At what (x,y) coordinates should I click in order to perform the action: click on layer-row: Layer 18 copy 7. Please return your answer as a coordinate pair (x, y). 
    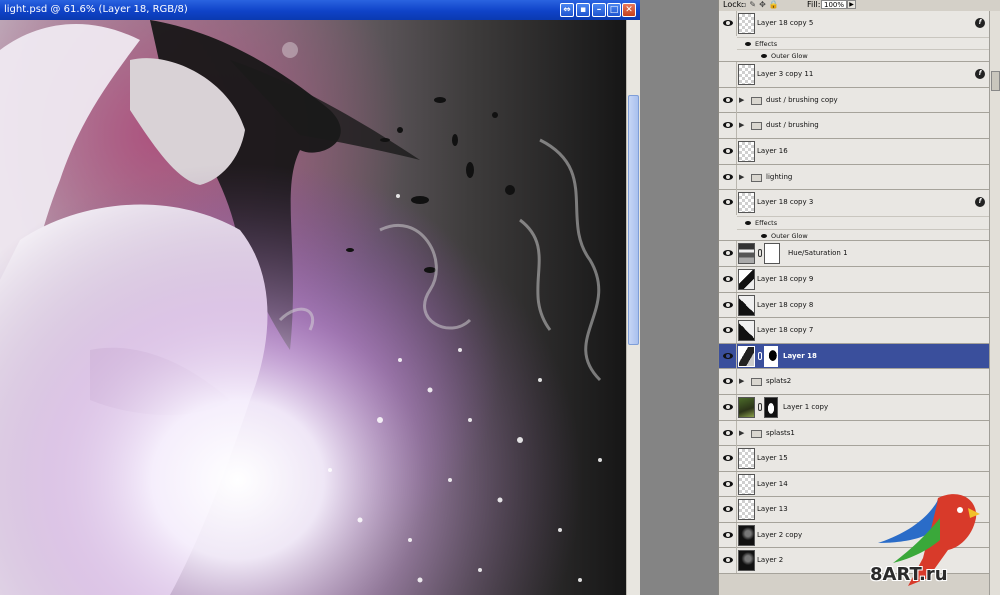
    Looking at the image, I should click on (854, 331).